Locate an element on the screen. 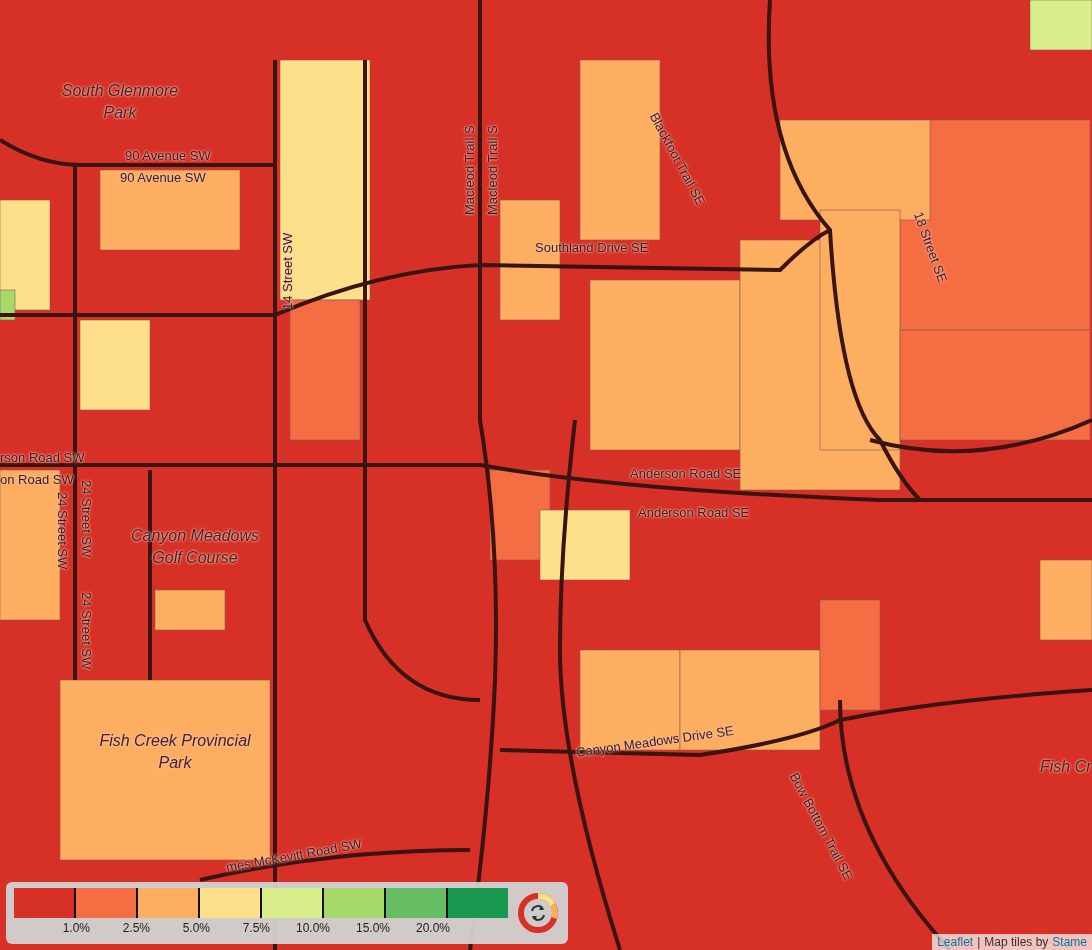  street-label: Canyon Meadows Drive SE is located at coordinates (655, 741).